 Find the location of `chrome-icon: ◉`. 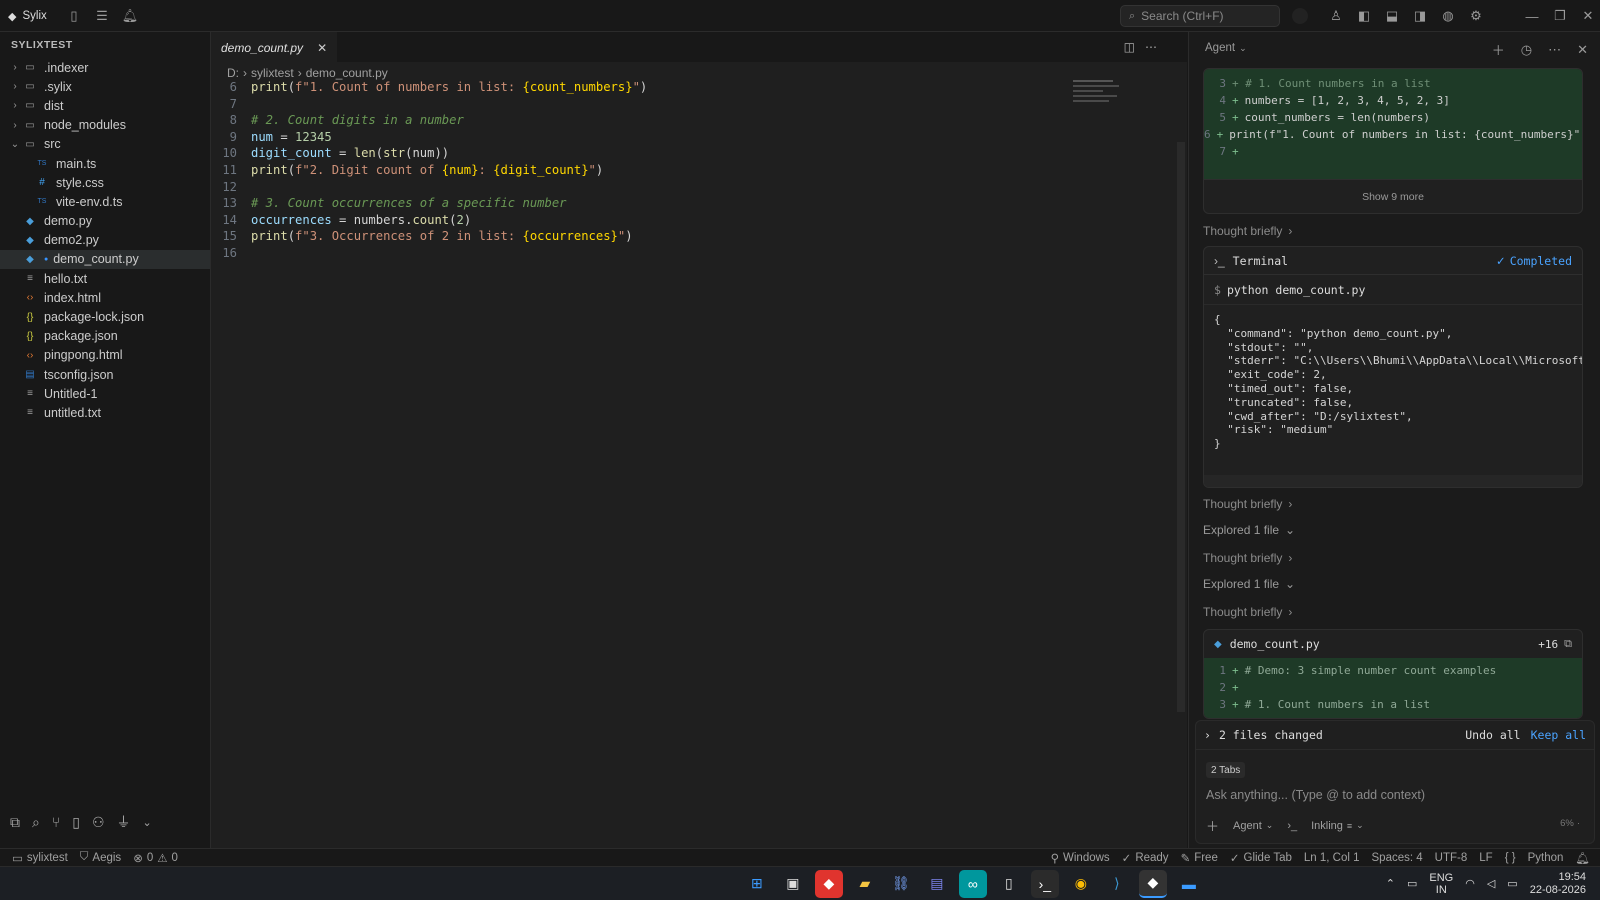

chrome-icon: ◉ is located at coordinates (1081, 884).